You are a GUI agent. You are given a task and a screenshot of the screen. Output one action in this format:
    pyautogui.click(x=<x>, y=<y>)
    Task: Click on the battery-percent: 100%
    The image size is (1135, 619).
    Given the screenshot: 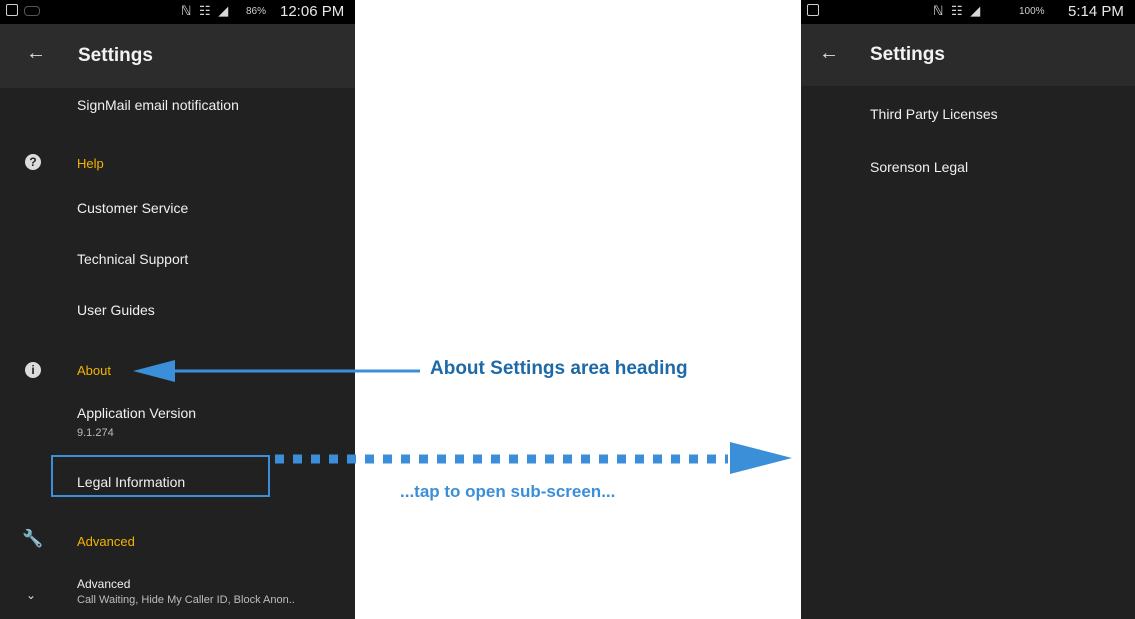 What is the action you would take?
    pyautogui.click(x=1032, y=11)
    